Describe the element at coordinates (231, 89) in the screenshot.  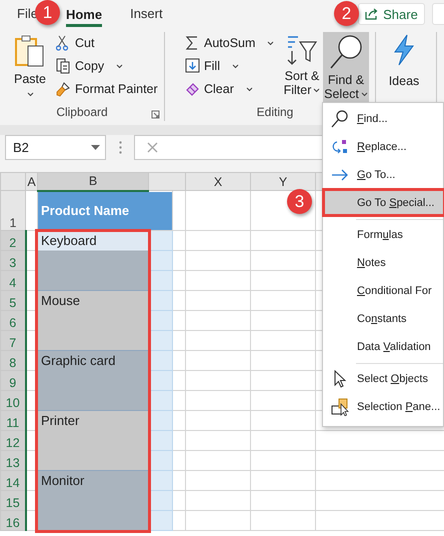
I see `ribbon-button: Clear` at that location.